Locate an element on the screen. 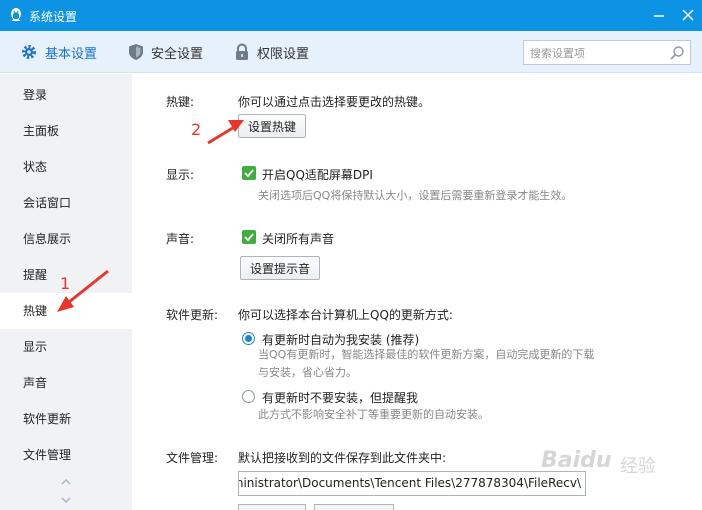  dpi-checkbox-label: 开启QQ适配屏幕DPI is located at coordinates (317, 174).